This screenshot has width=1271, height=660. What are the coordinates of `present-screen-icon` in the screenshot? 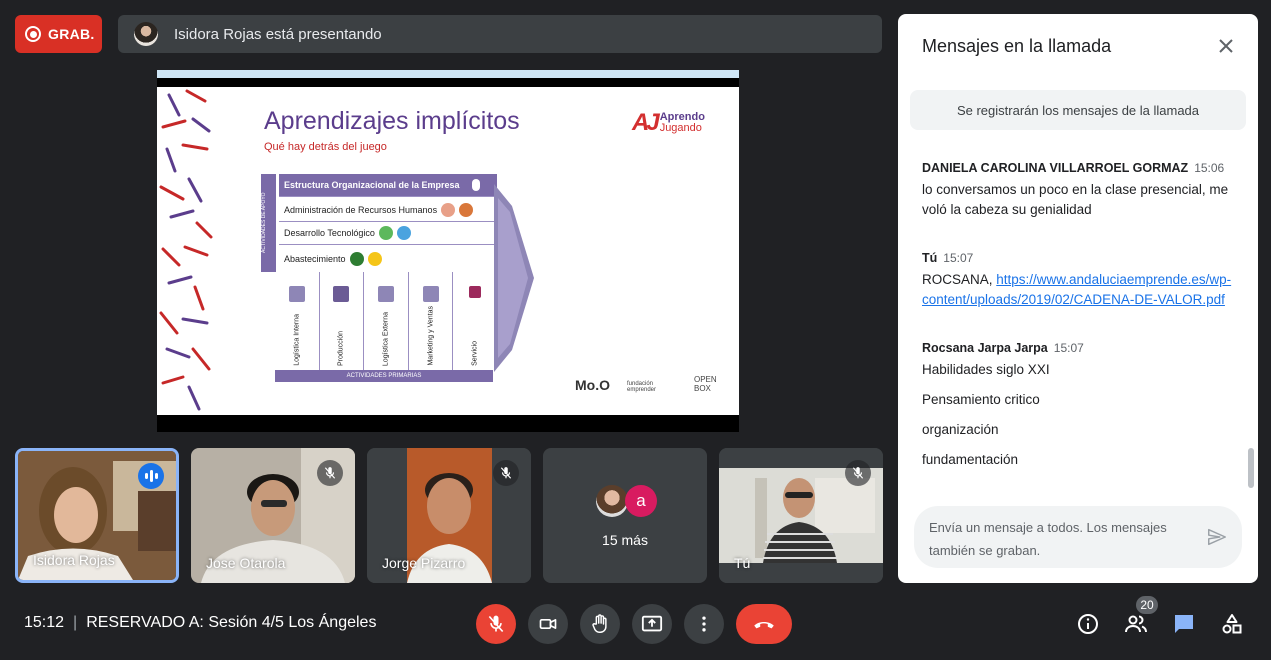 It's located at (652, 623).